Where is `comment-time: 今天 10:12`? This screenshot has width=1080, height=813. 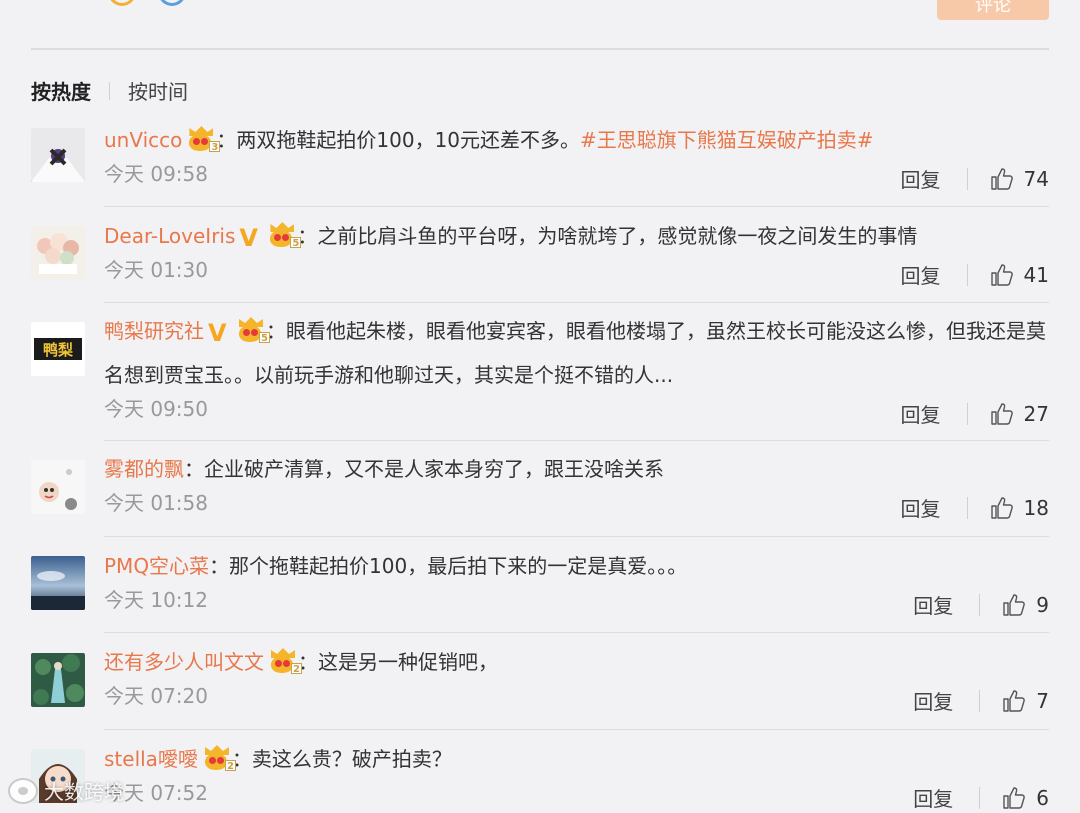
comment-time: 今天 10:12 is located at coordinates (156, 600).